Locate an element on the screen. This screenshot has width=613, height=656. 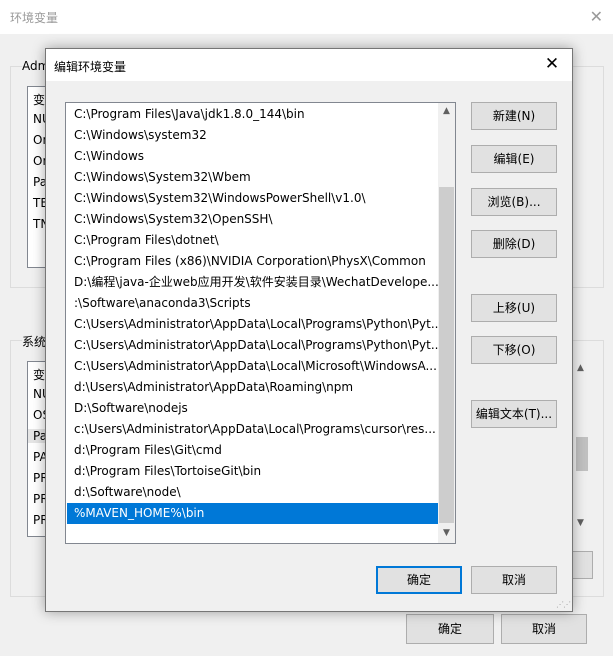
bg-cancel-label: 取消 is located at coordinates (543, 629).